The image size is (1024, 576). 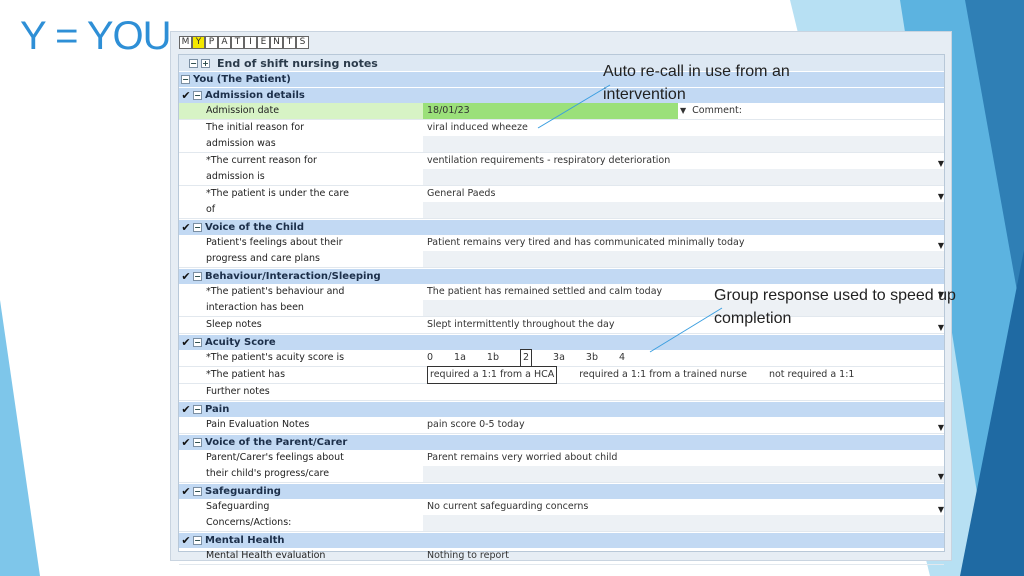 What do you see at coordinates (250, 42) in the screenshot?
I see `tab-i-5: I` at bounding box center [250, 42].